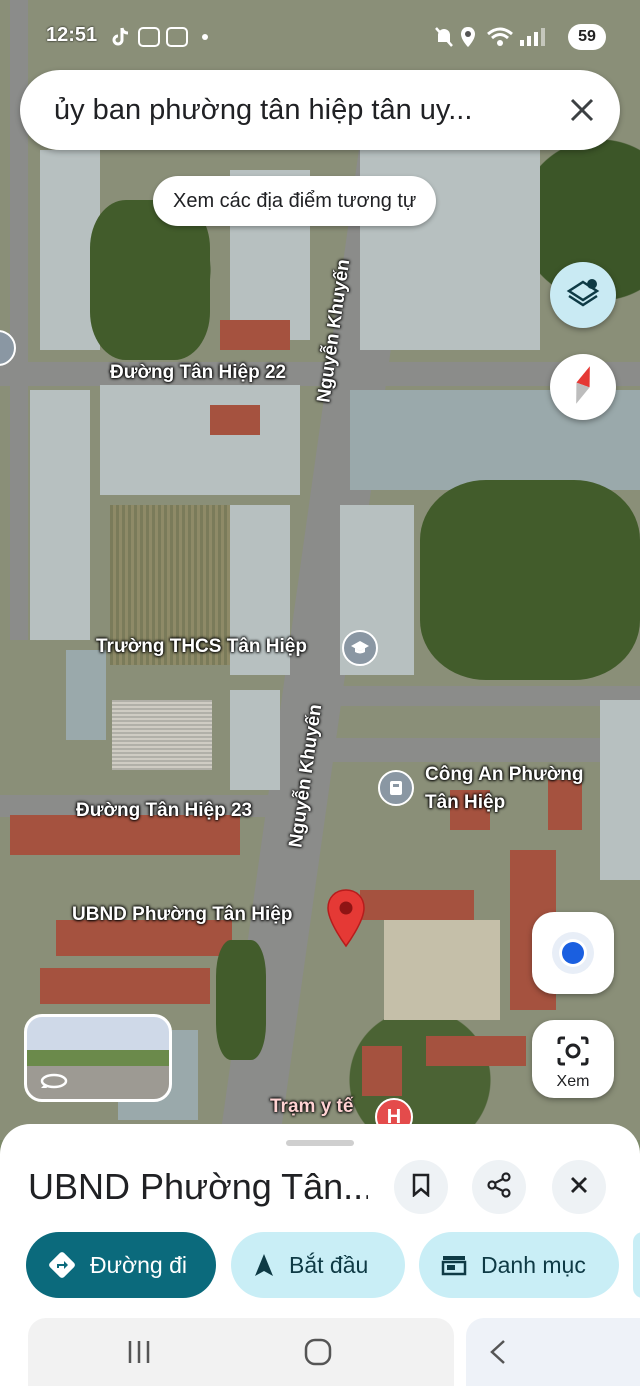 The image size is (640, 1386). What do you see at coordinates (587, 37) in the screenshot?
I see `battery-indicator: 59` at bounding box center [587, 37].